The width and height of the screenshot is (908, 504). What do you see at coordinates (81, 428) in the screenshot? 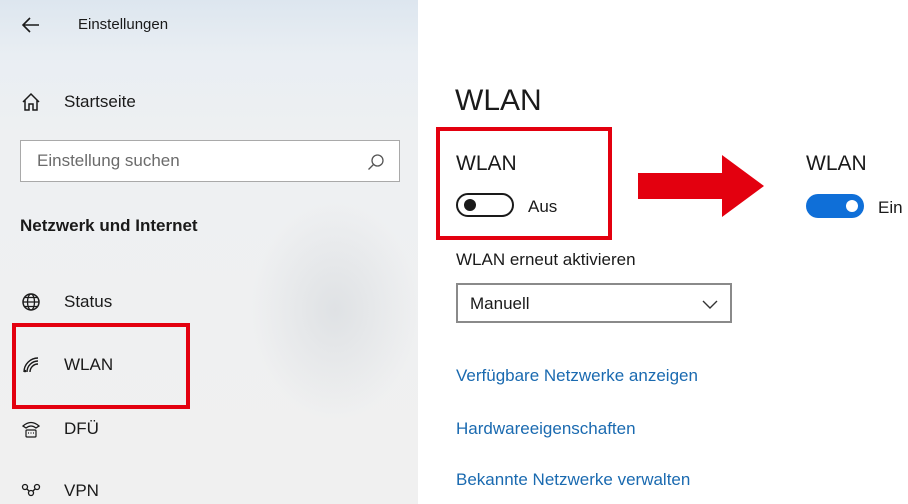
I see `sidebar-item-label: DFÜ` at bounding box center [81, 428].